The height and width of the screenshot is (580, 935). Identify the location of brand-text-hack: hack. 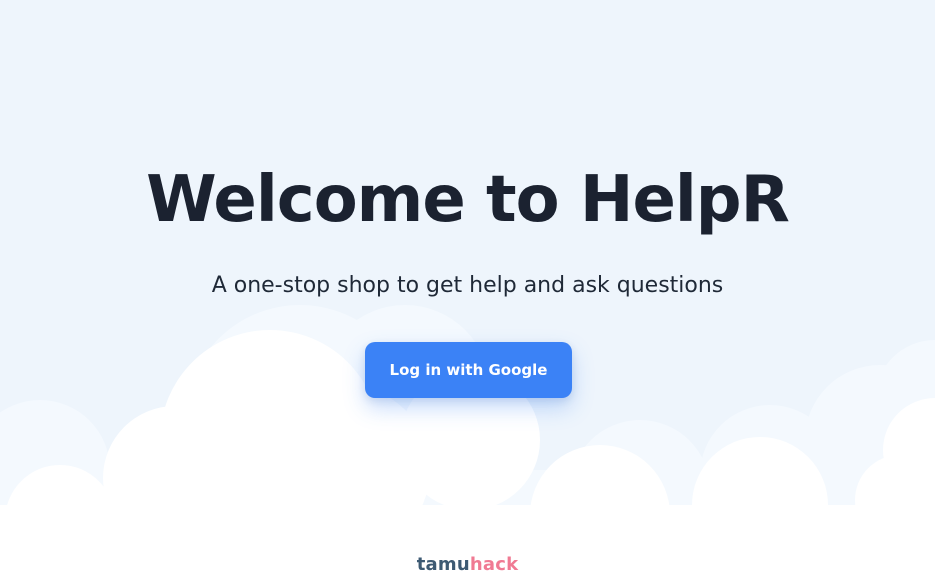
(494, 564).